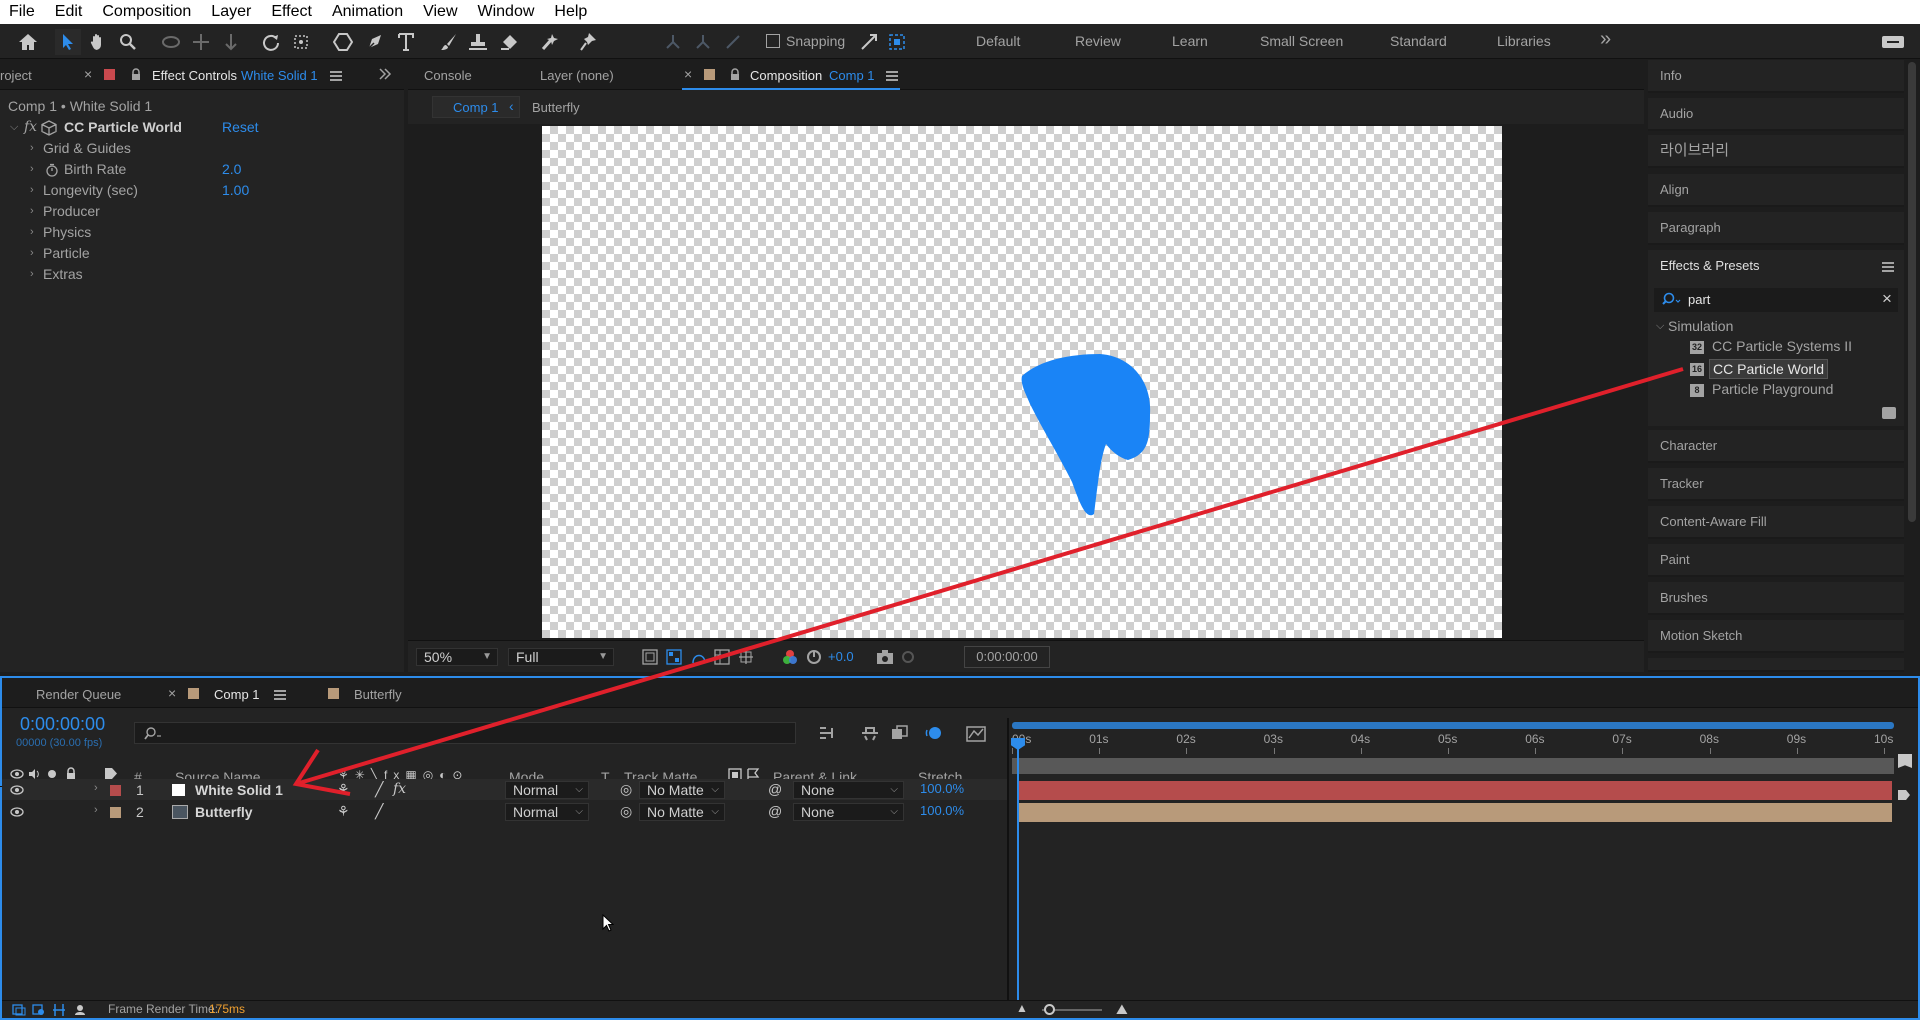  Describe the element at coordinates (699, 657) in the screenshot. I see `mask-visibility-icon` at that location.